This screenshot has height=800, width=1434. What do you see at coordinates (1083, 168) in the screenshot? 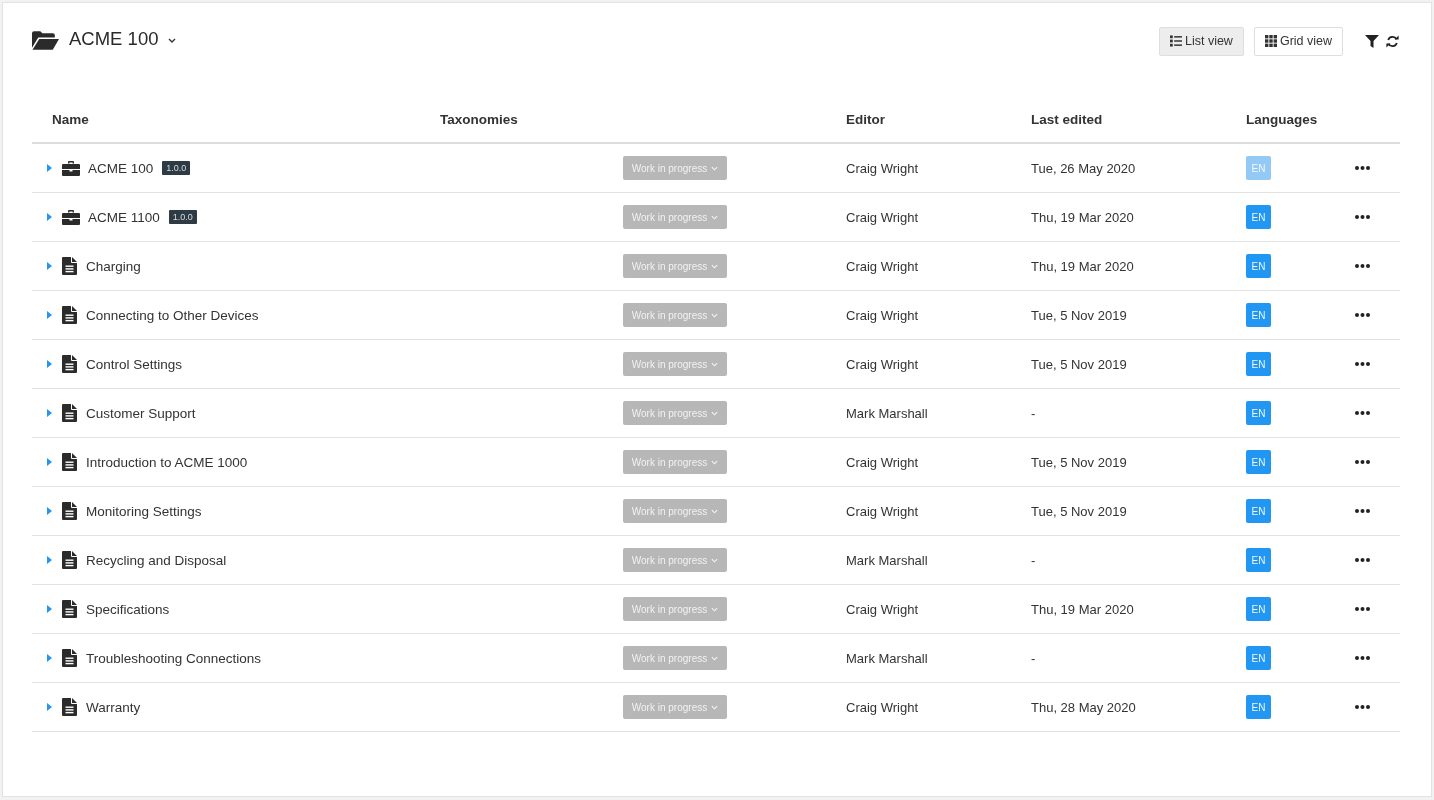
I see `last-edited-cell: Tue, 26 May 2020` at bounding box center [1083, 168].